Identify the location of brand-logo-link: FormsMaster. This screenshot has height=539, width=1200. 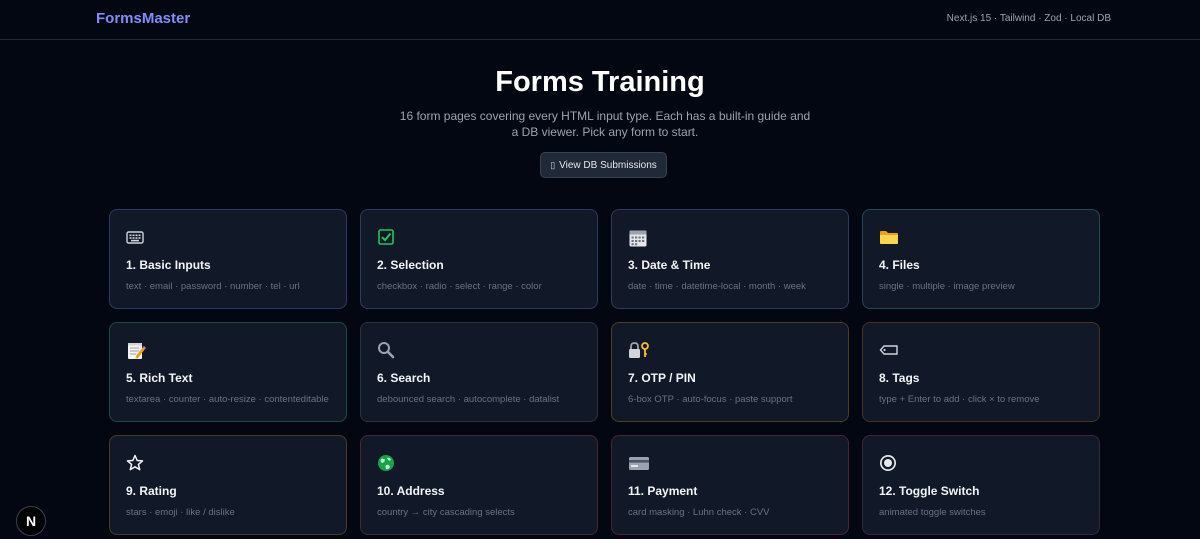
(143, 18).